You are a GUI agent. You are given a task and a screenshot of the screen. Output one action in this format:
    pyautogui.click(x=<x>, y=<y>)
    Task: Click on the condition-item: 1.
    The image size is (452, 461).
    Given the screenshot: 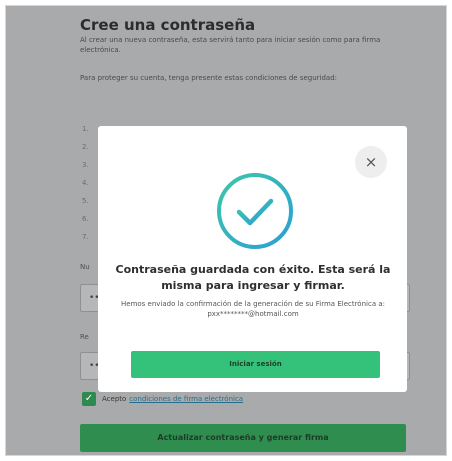 What is the action you would take?
    pyautogui.click(x=85, y=129)
    